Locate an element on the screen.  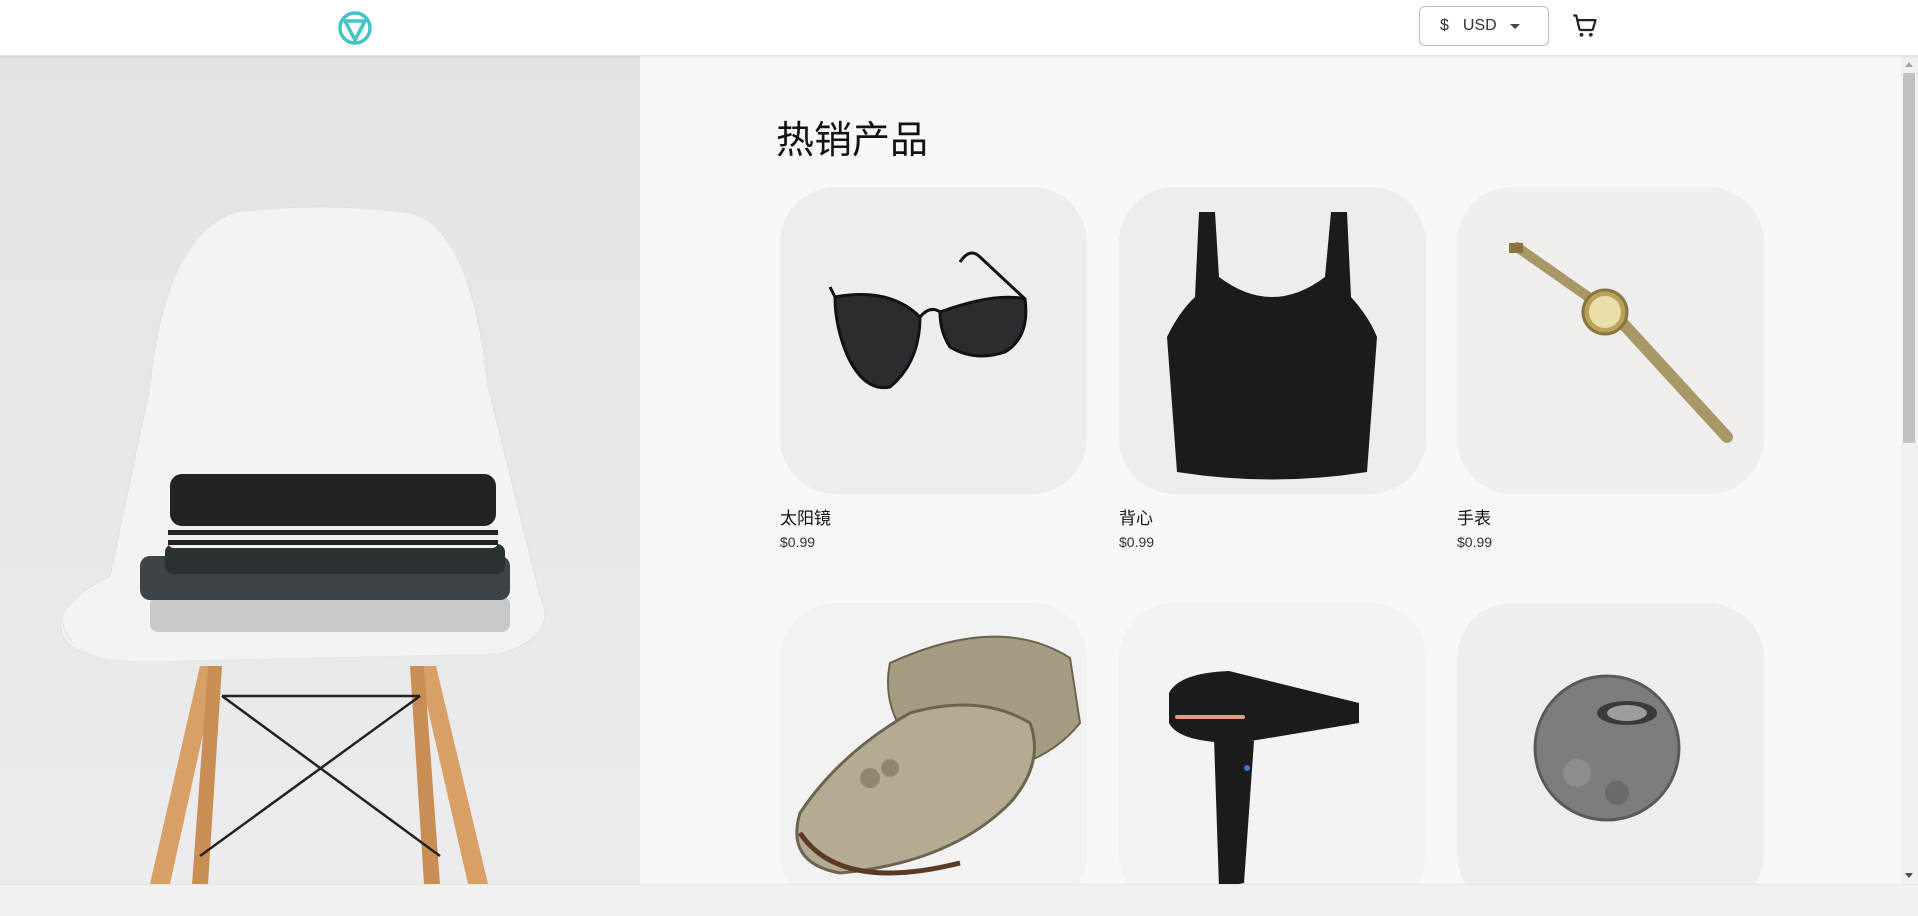
product-card-tank-top: 背心 $0.99 is located at coordinates (1272, 368).